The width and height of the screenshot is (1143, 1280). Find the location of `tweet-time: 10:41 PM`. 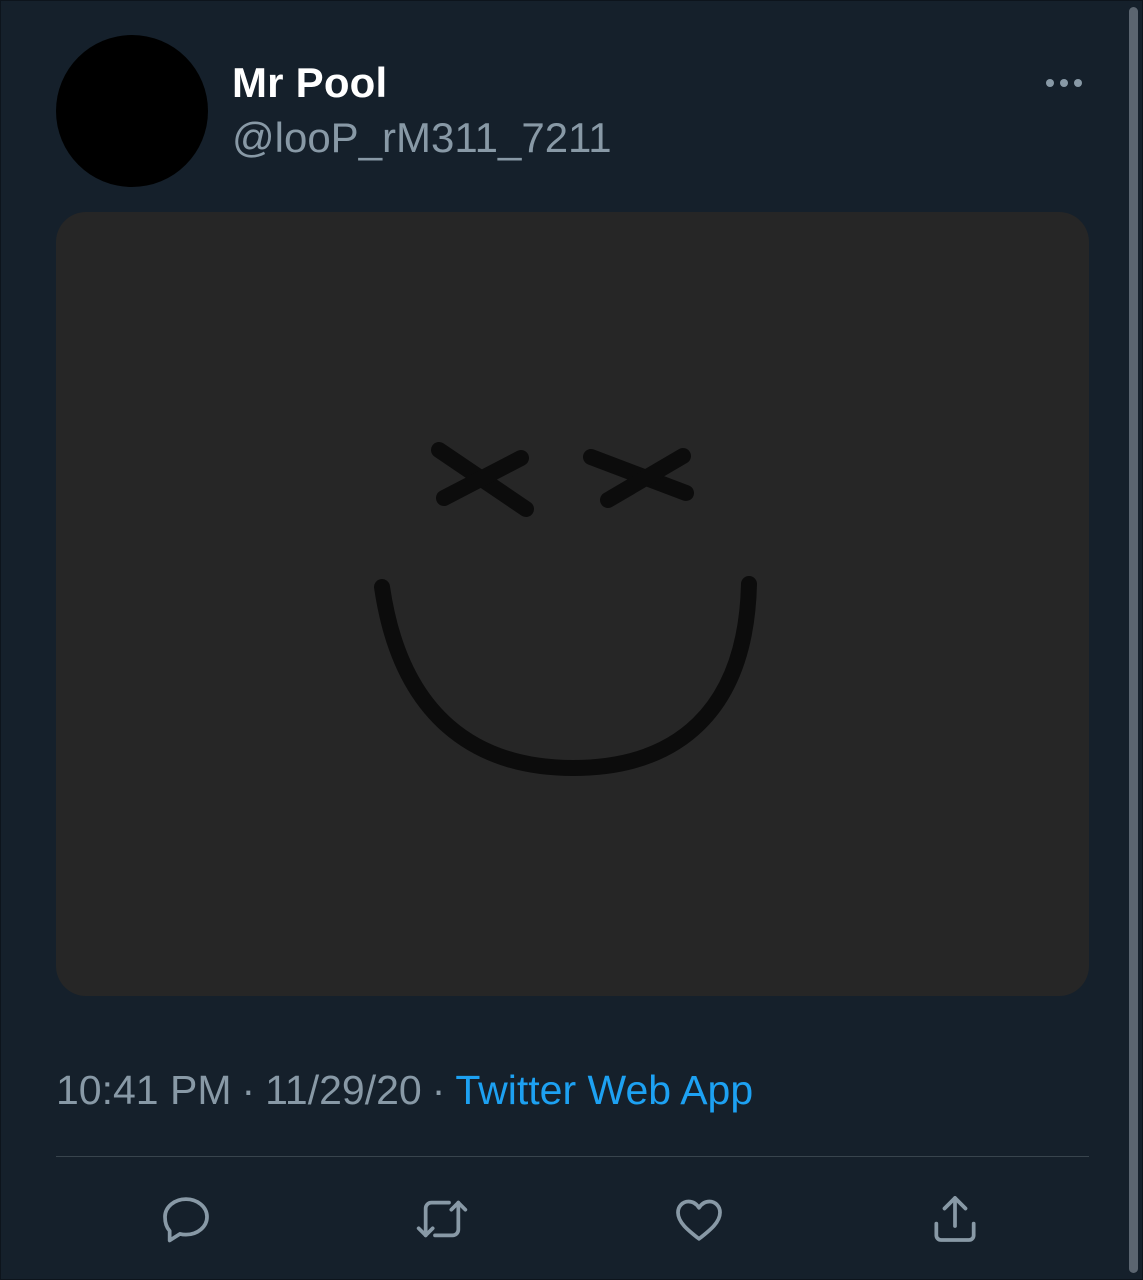

tweet-time: 10:41 PM is located at coordinates (144, 1090).